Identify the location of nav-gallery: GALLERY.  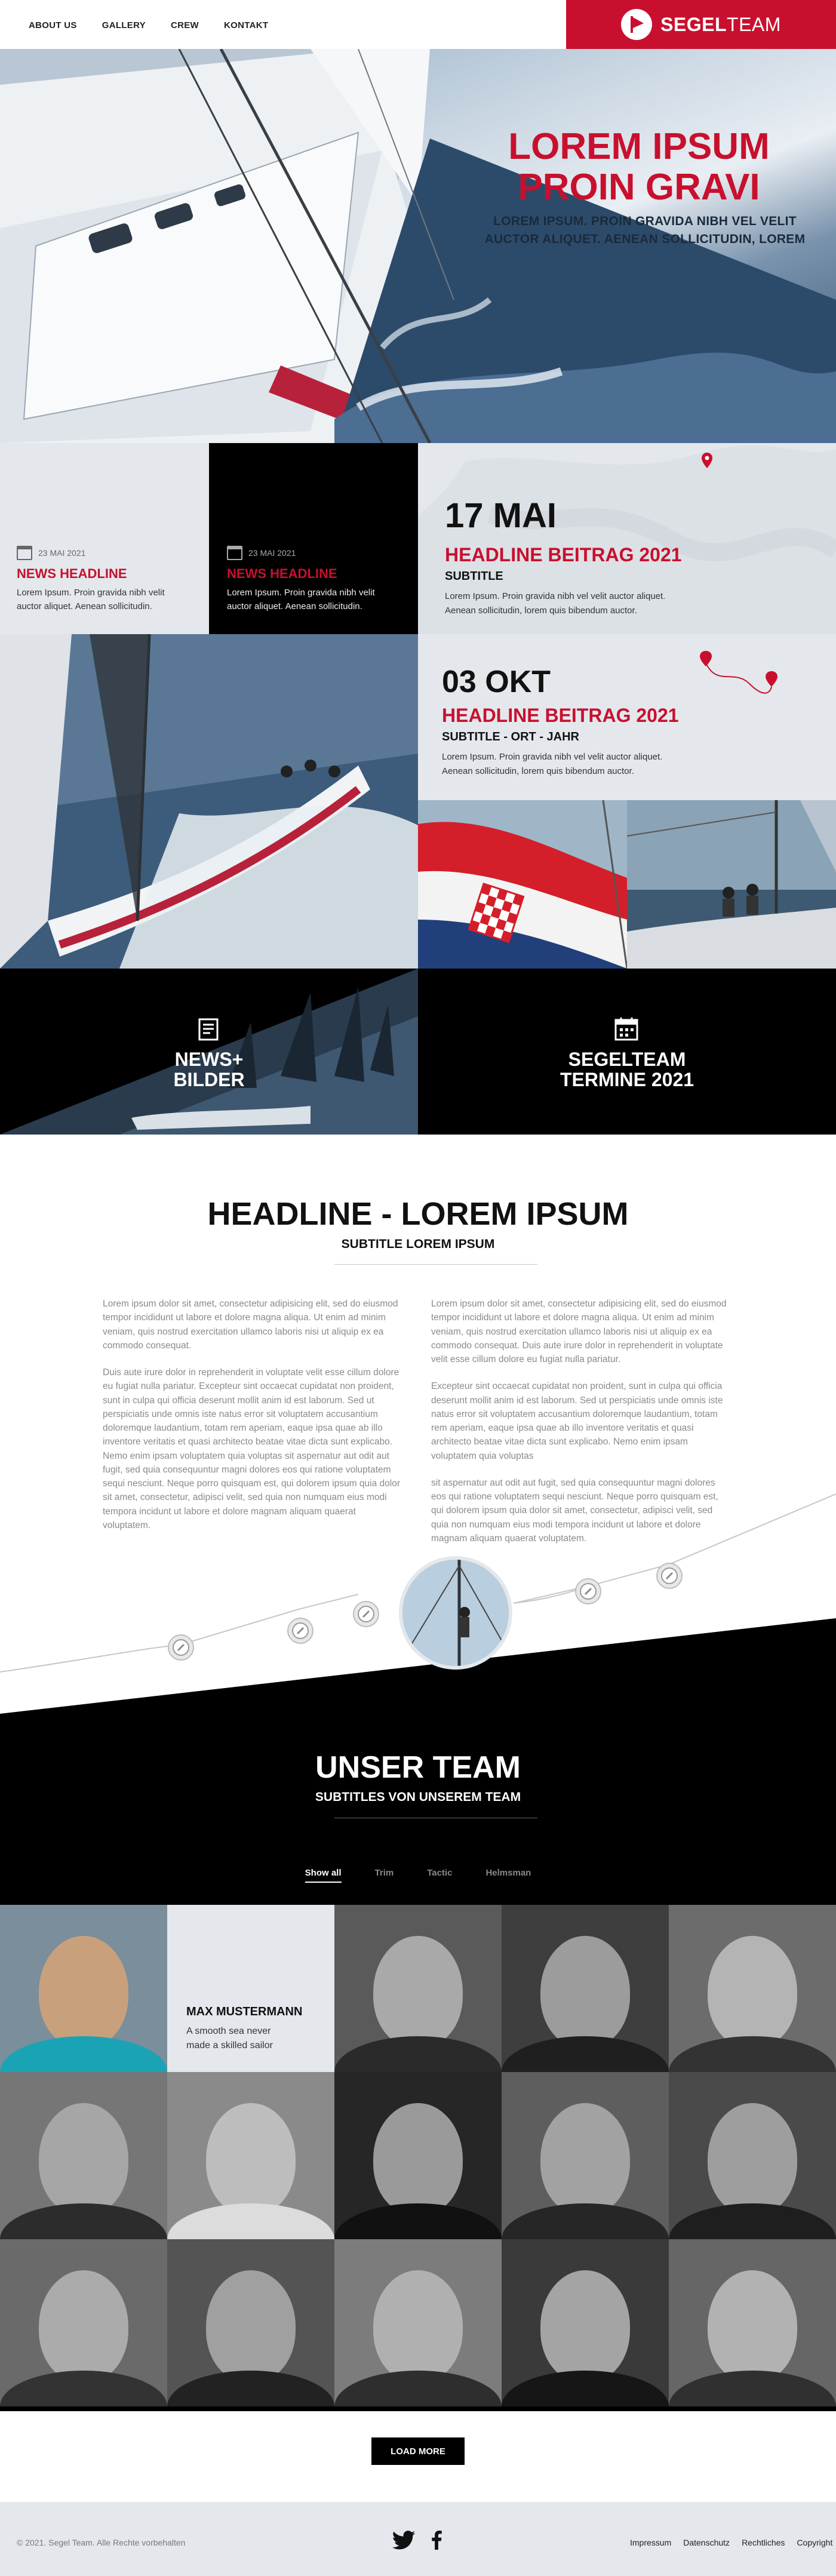
(124, 25).